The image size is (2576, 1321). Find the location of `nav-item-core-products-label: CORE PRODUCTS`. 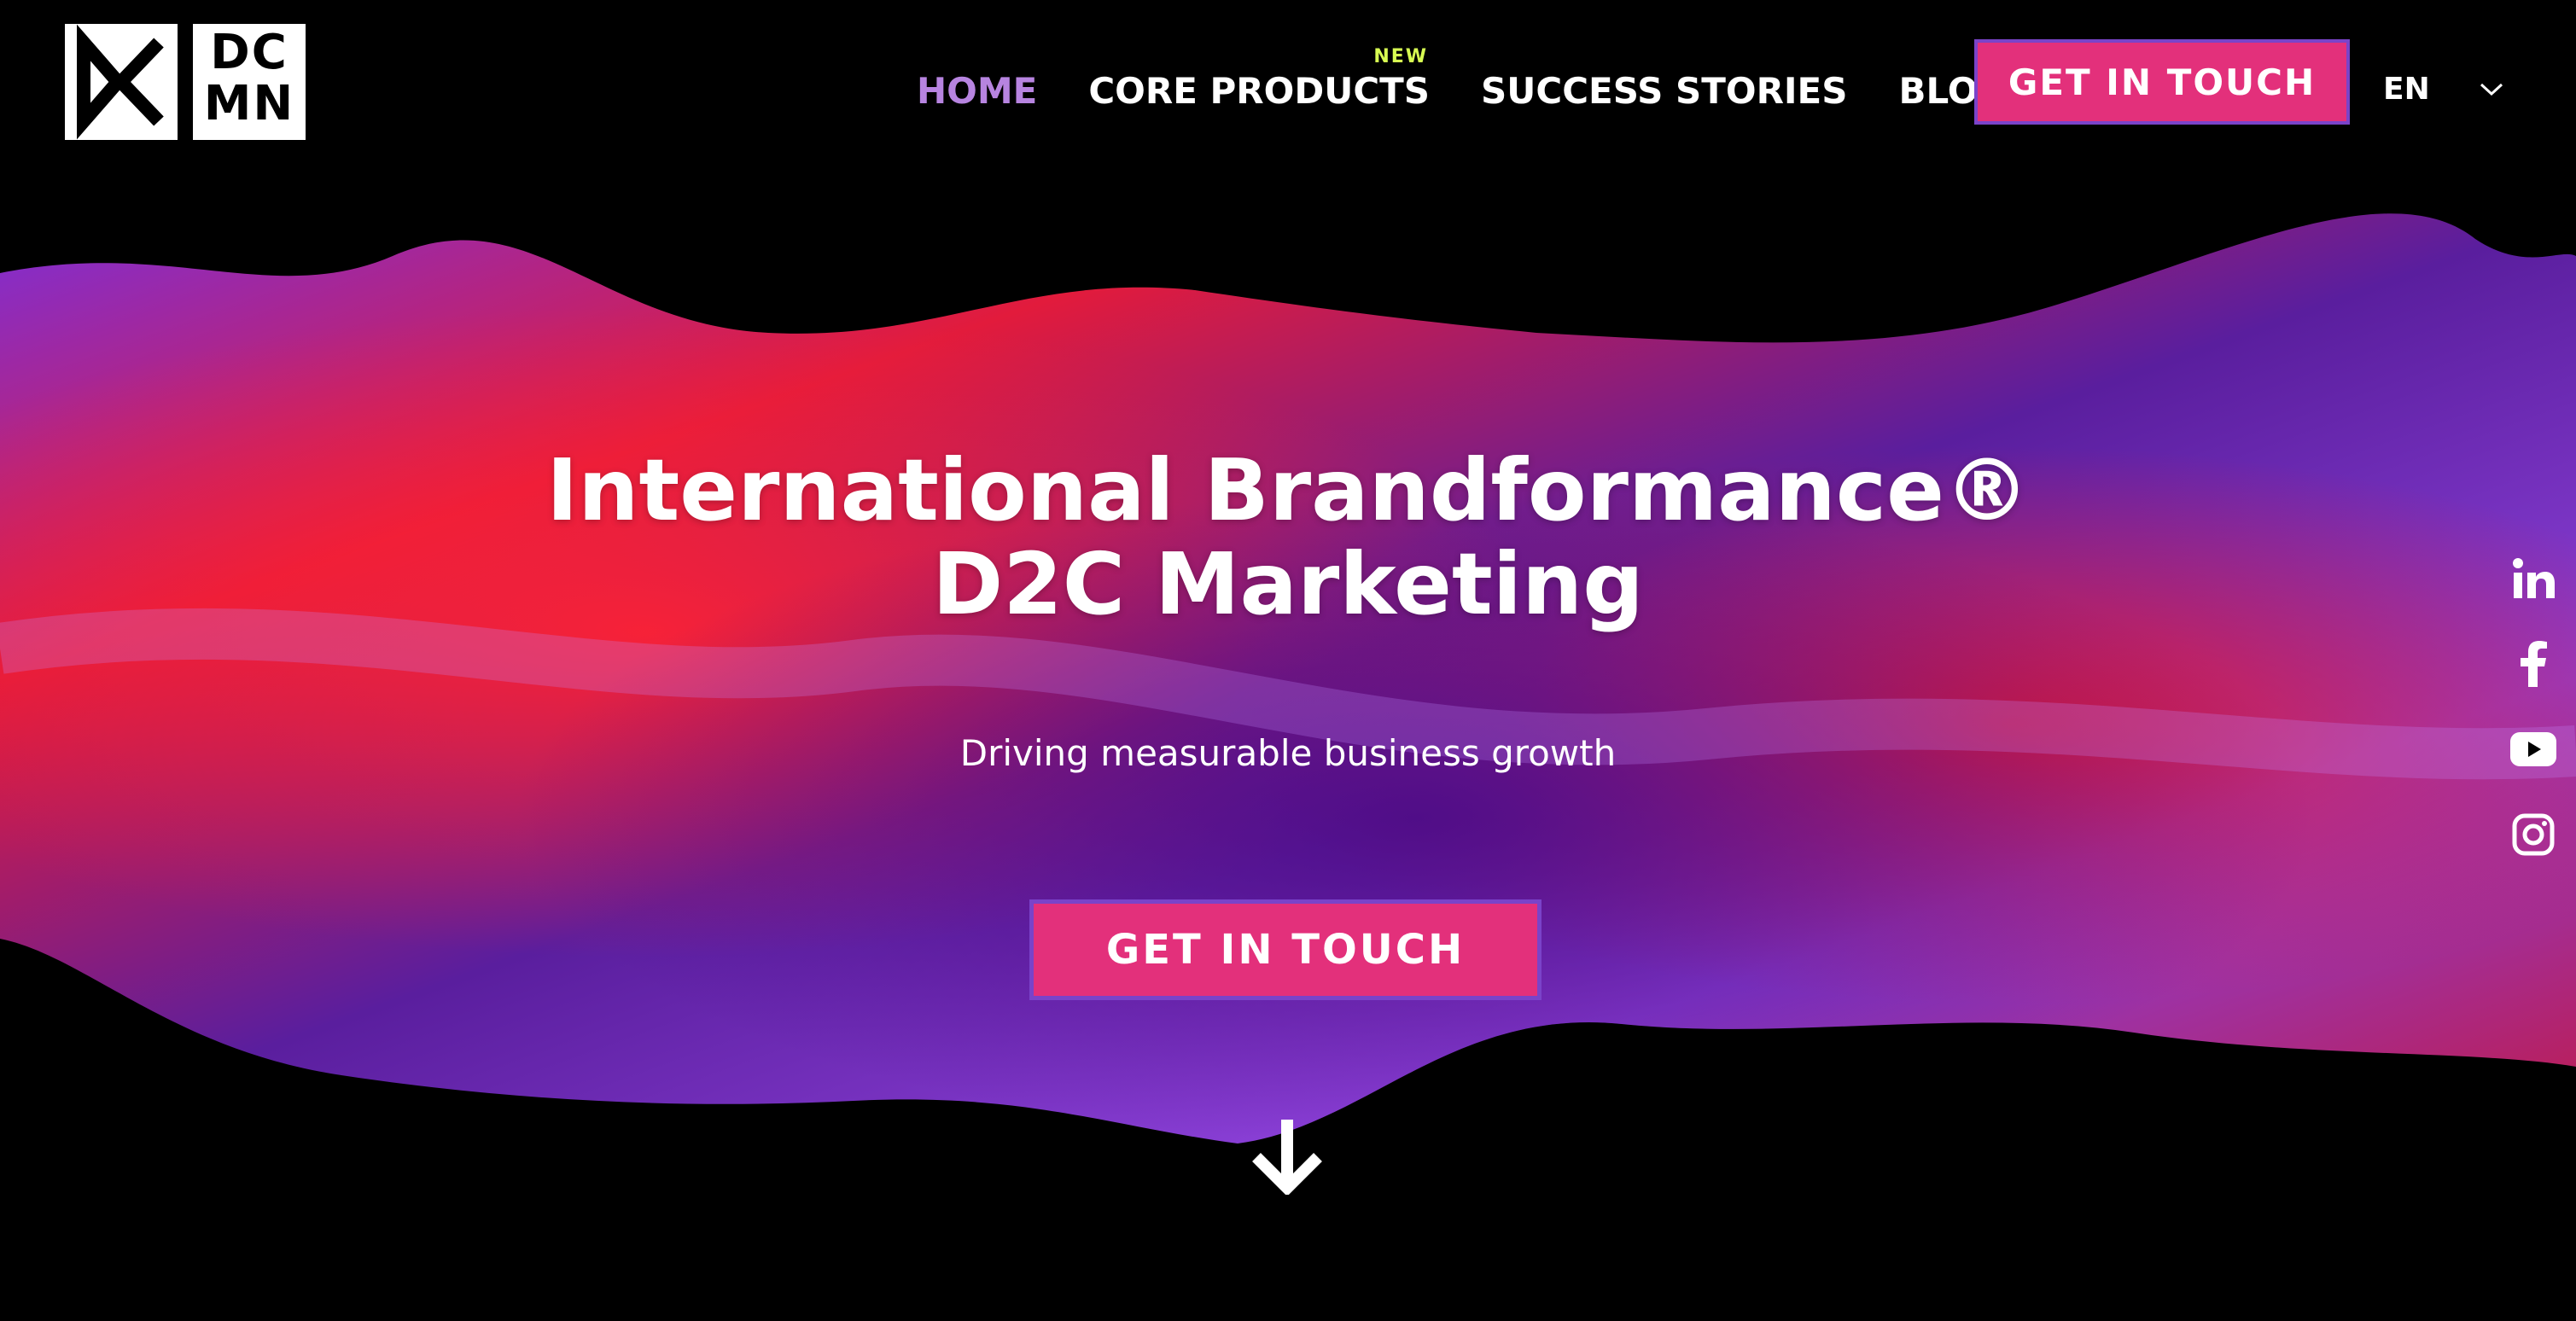

nav-item-core-products-label: CORE PRODUCTS is located at coordinates (1259, 91).